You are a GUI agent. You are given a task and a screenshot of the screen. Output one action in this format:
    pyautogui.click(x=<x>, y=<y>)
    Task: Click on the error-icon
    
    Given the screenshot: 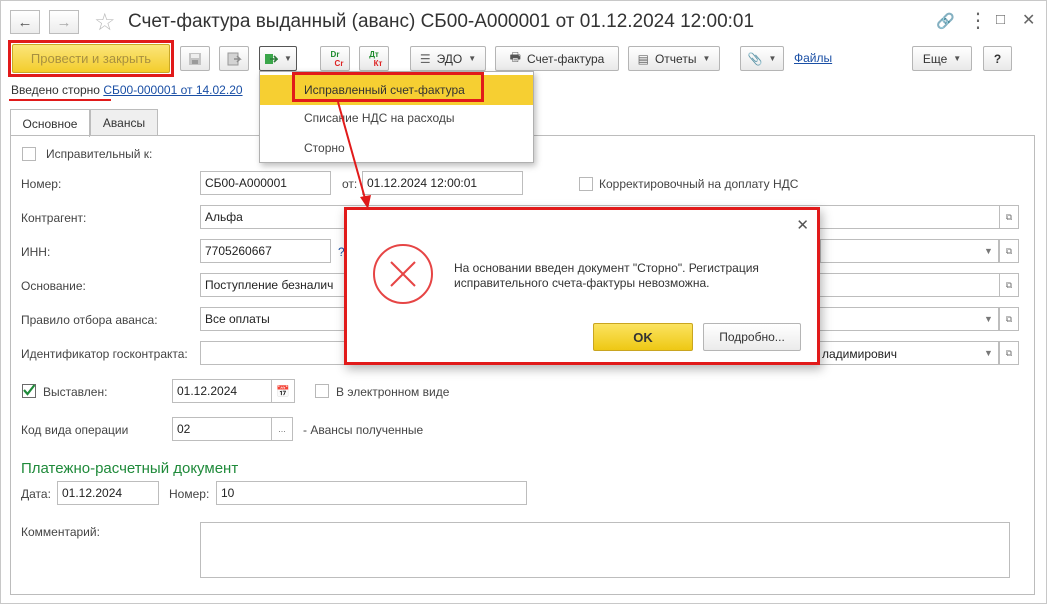 What is the action you would take?
    pyautogui.click(x=403, y=274)
    